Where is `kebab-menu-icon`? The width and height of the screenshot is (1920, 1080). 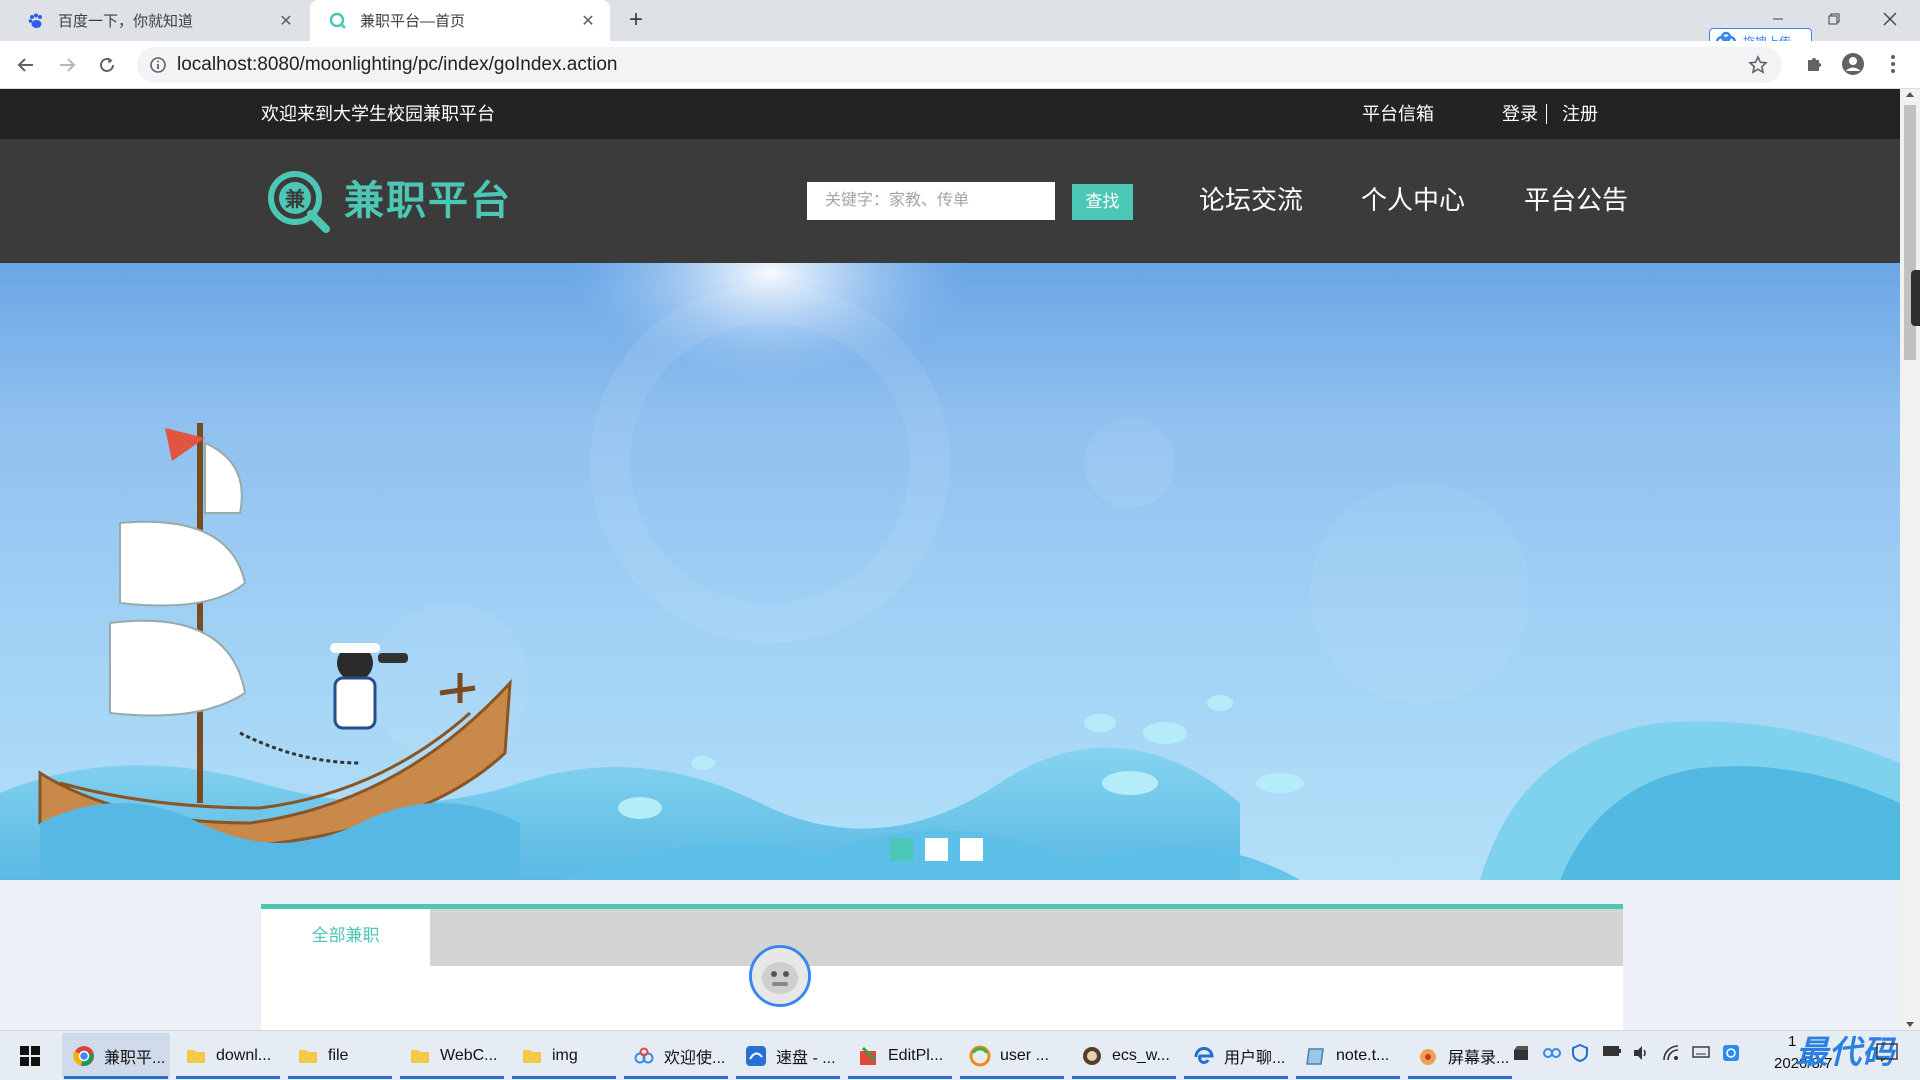
kebab-menu-icon is located at coordinates (1893, 64).